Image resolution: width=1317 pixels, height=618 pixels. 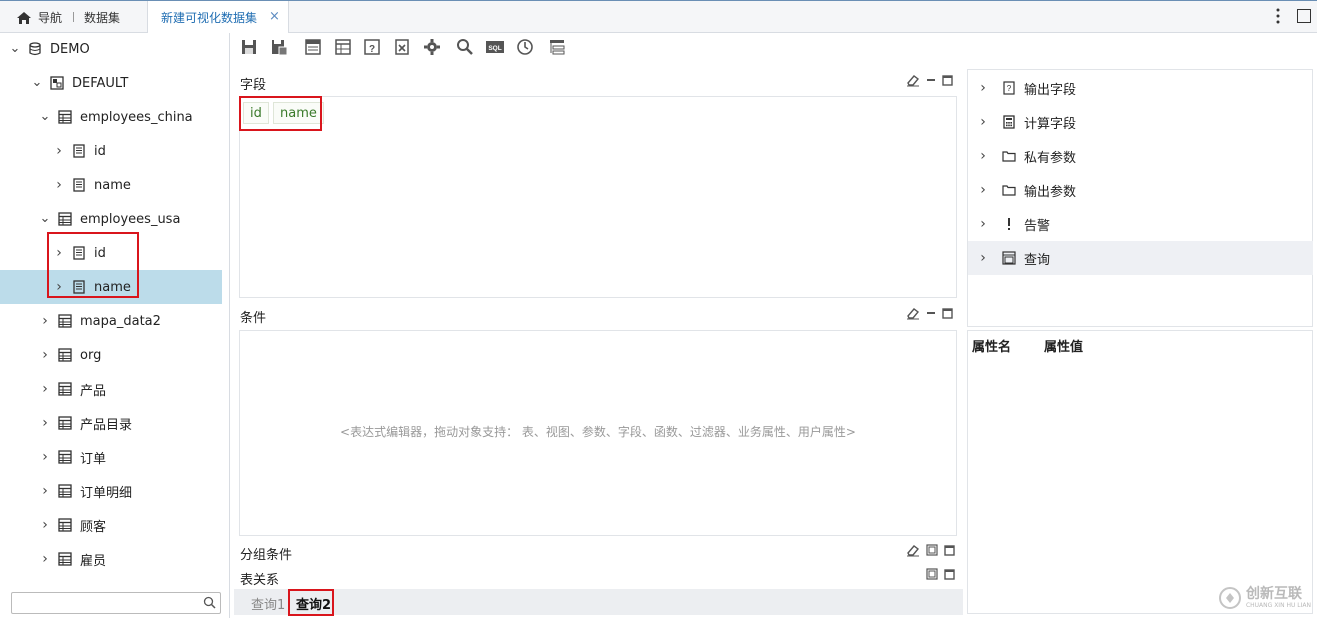 I want to click on tree-node: › id, so click(x=111, y=151).